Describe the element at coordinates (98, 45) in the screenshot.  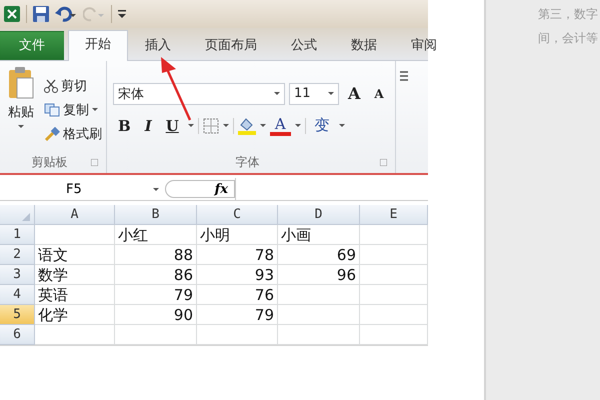
I see `ribbon-tab: 开始` at that location.